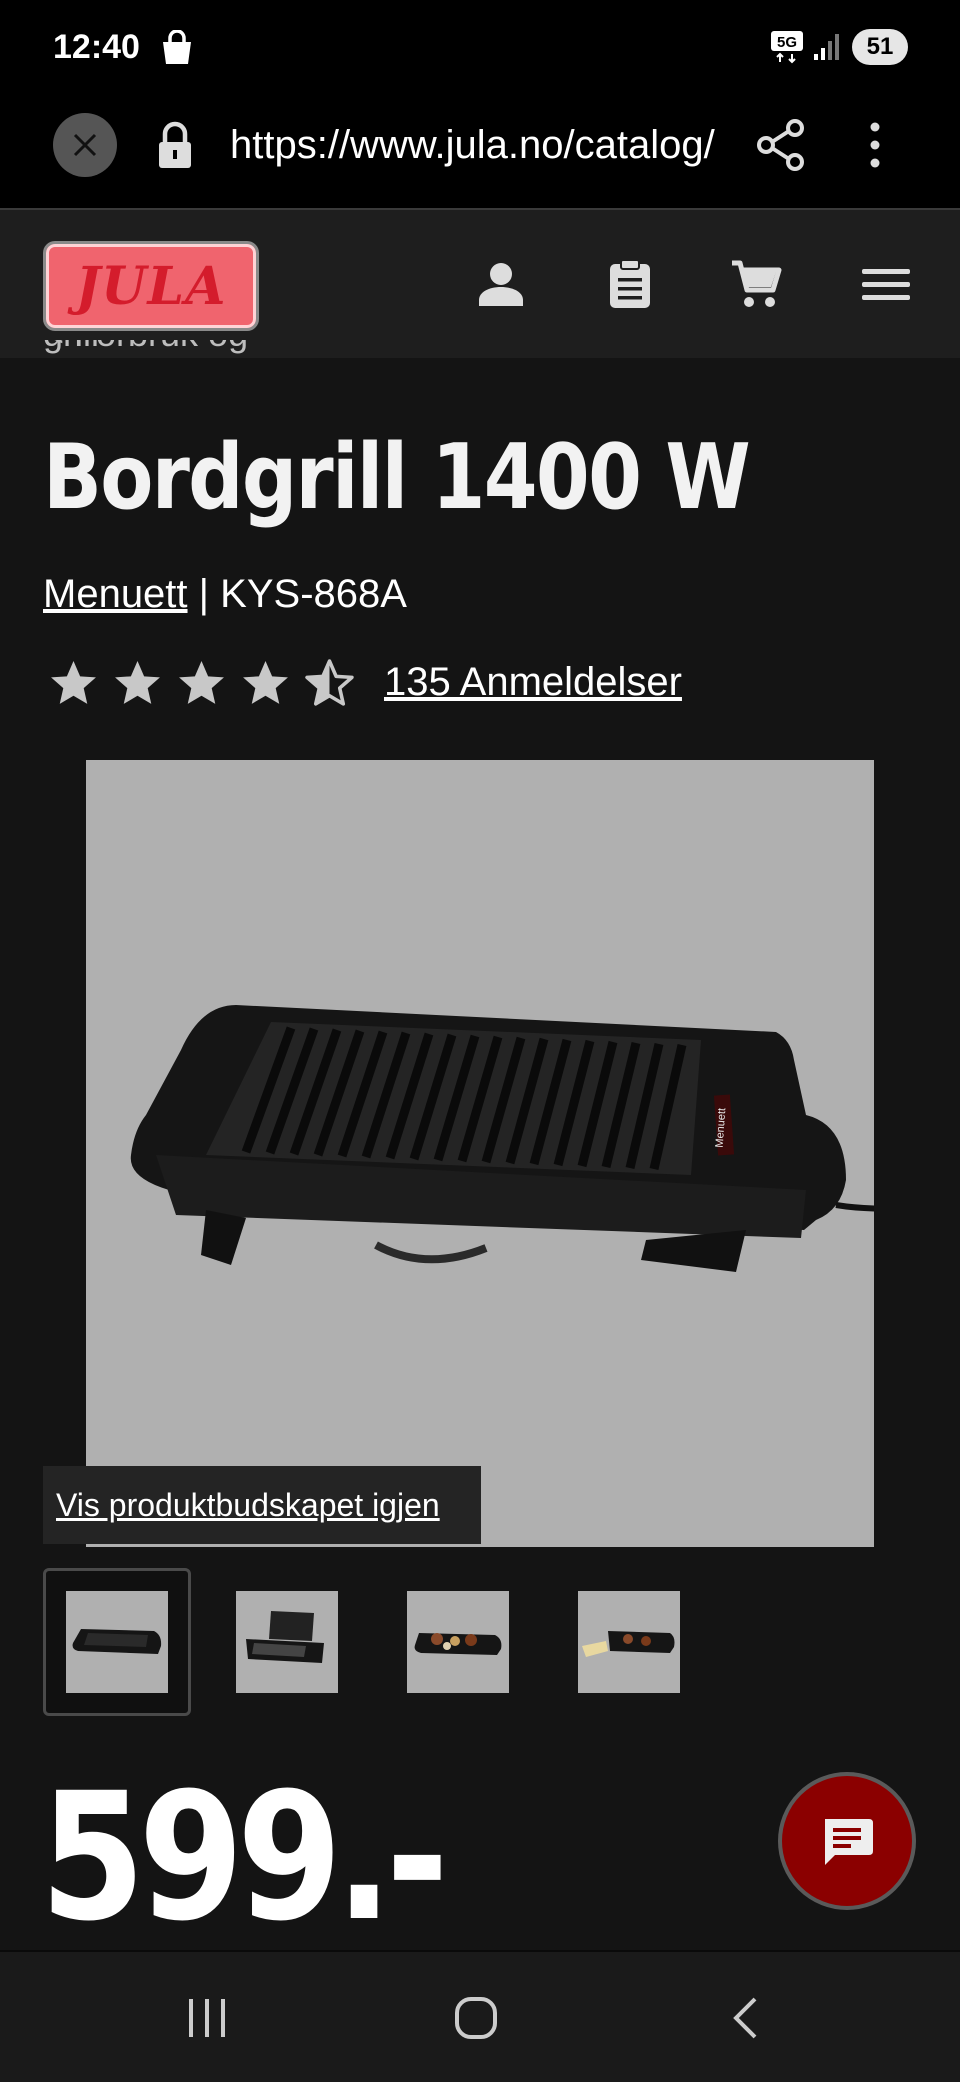 The width and height of the screenshot is (960, 2082). I want to click on close-icon, so click(85, 145).